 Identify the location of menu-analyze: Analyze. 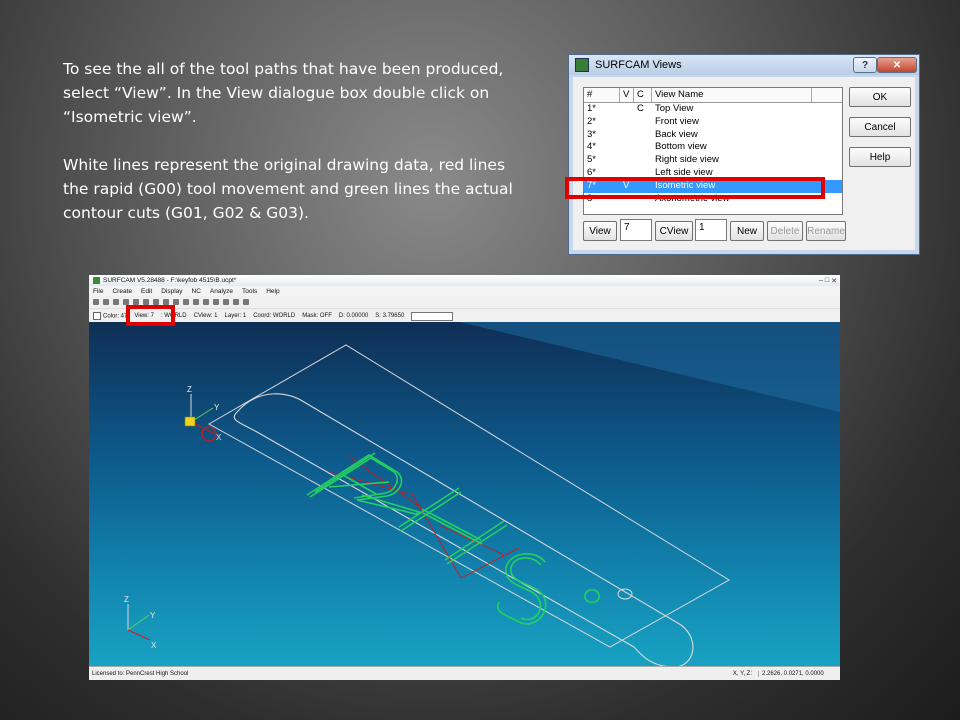
(221, 291).